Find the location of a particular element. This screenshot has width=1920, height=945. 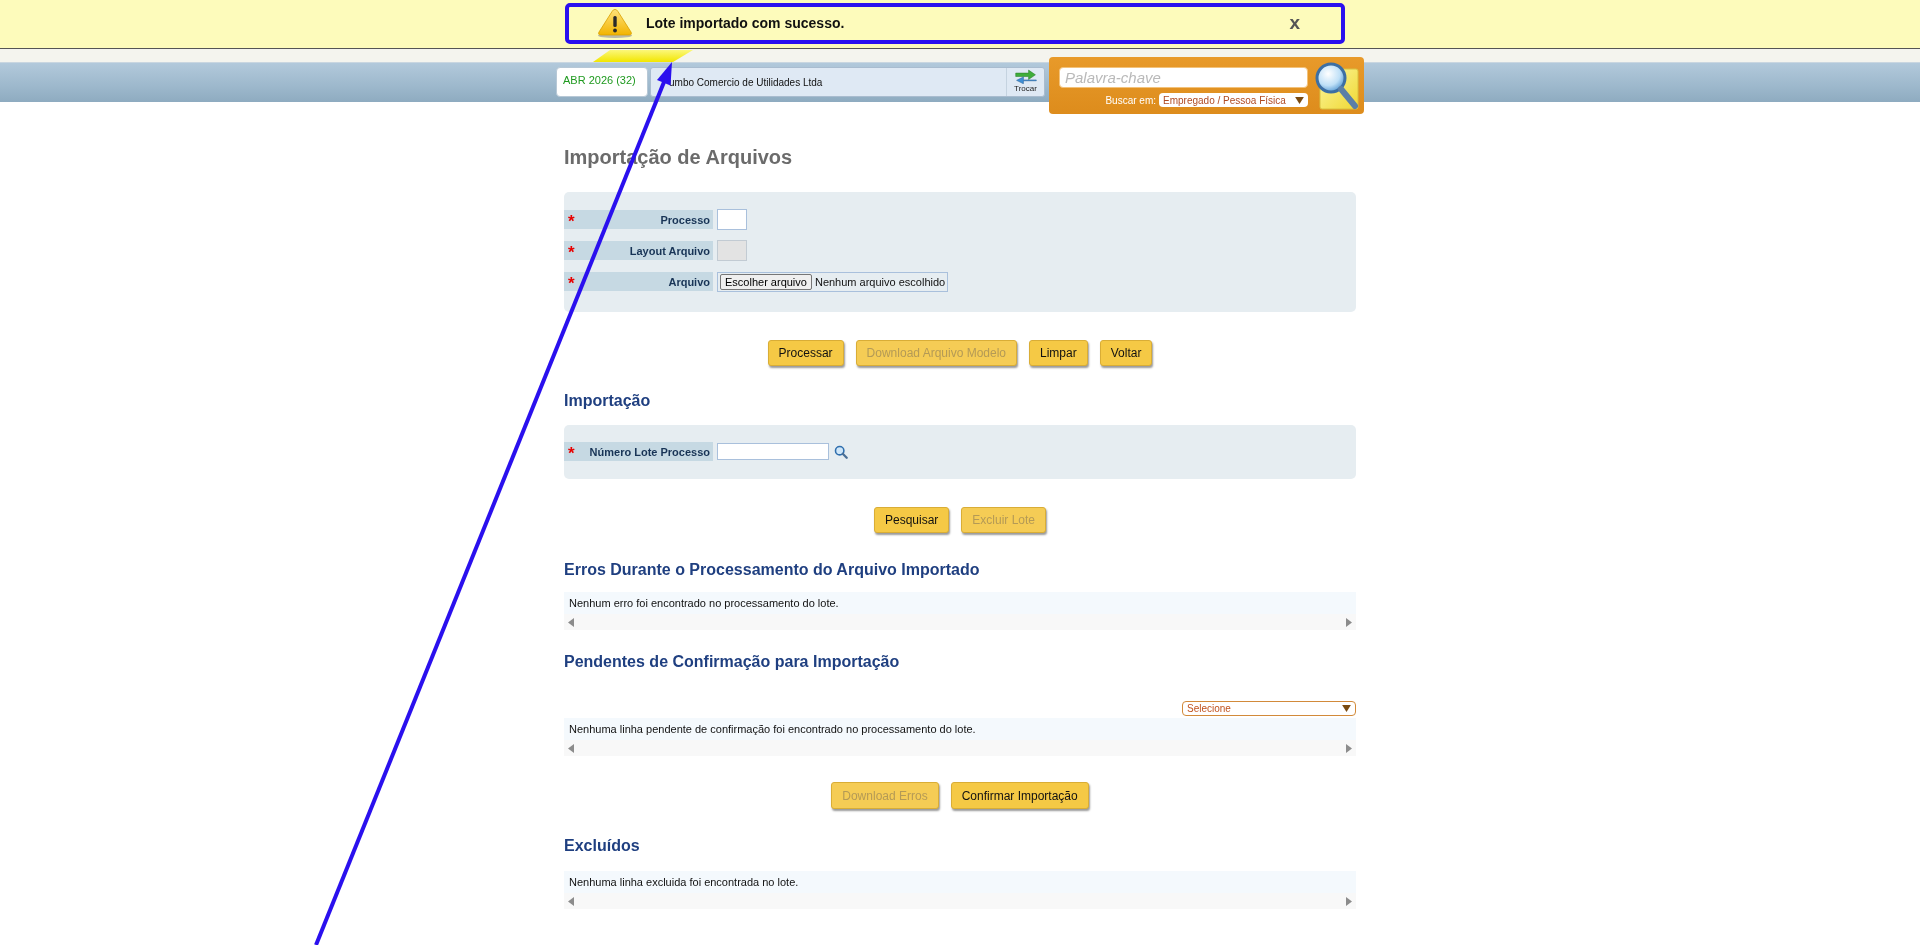

text-field is located at coordinates (732, 219).